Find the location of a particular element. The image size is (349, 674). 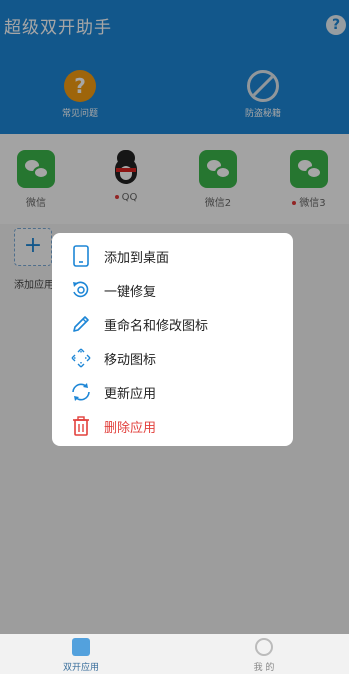

tab-label: 双开应用 is located at coordinates (80, 668).